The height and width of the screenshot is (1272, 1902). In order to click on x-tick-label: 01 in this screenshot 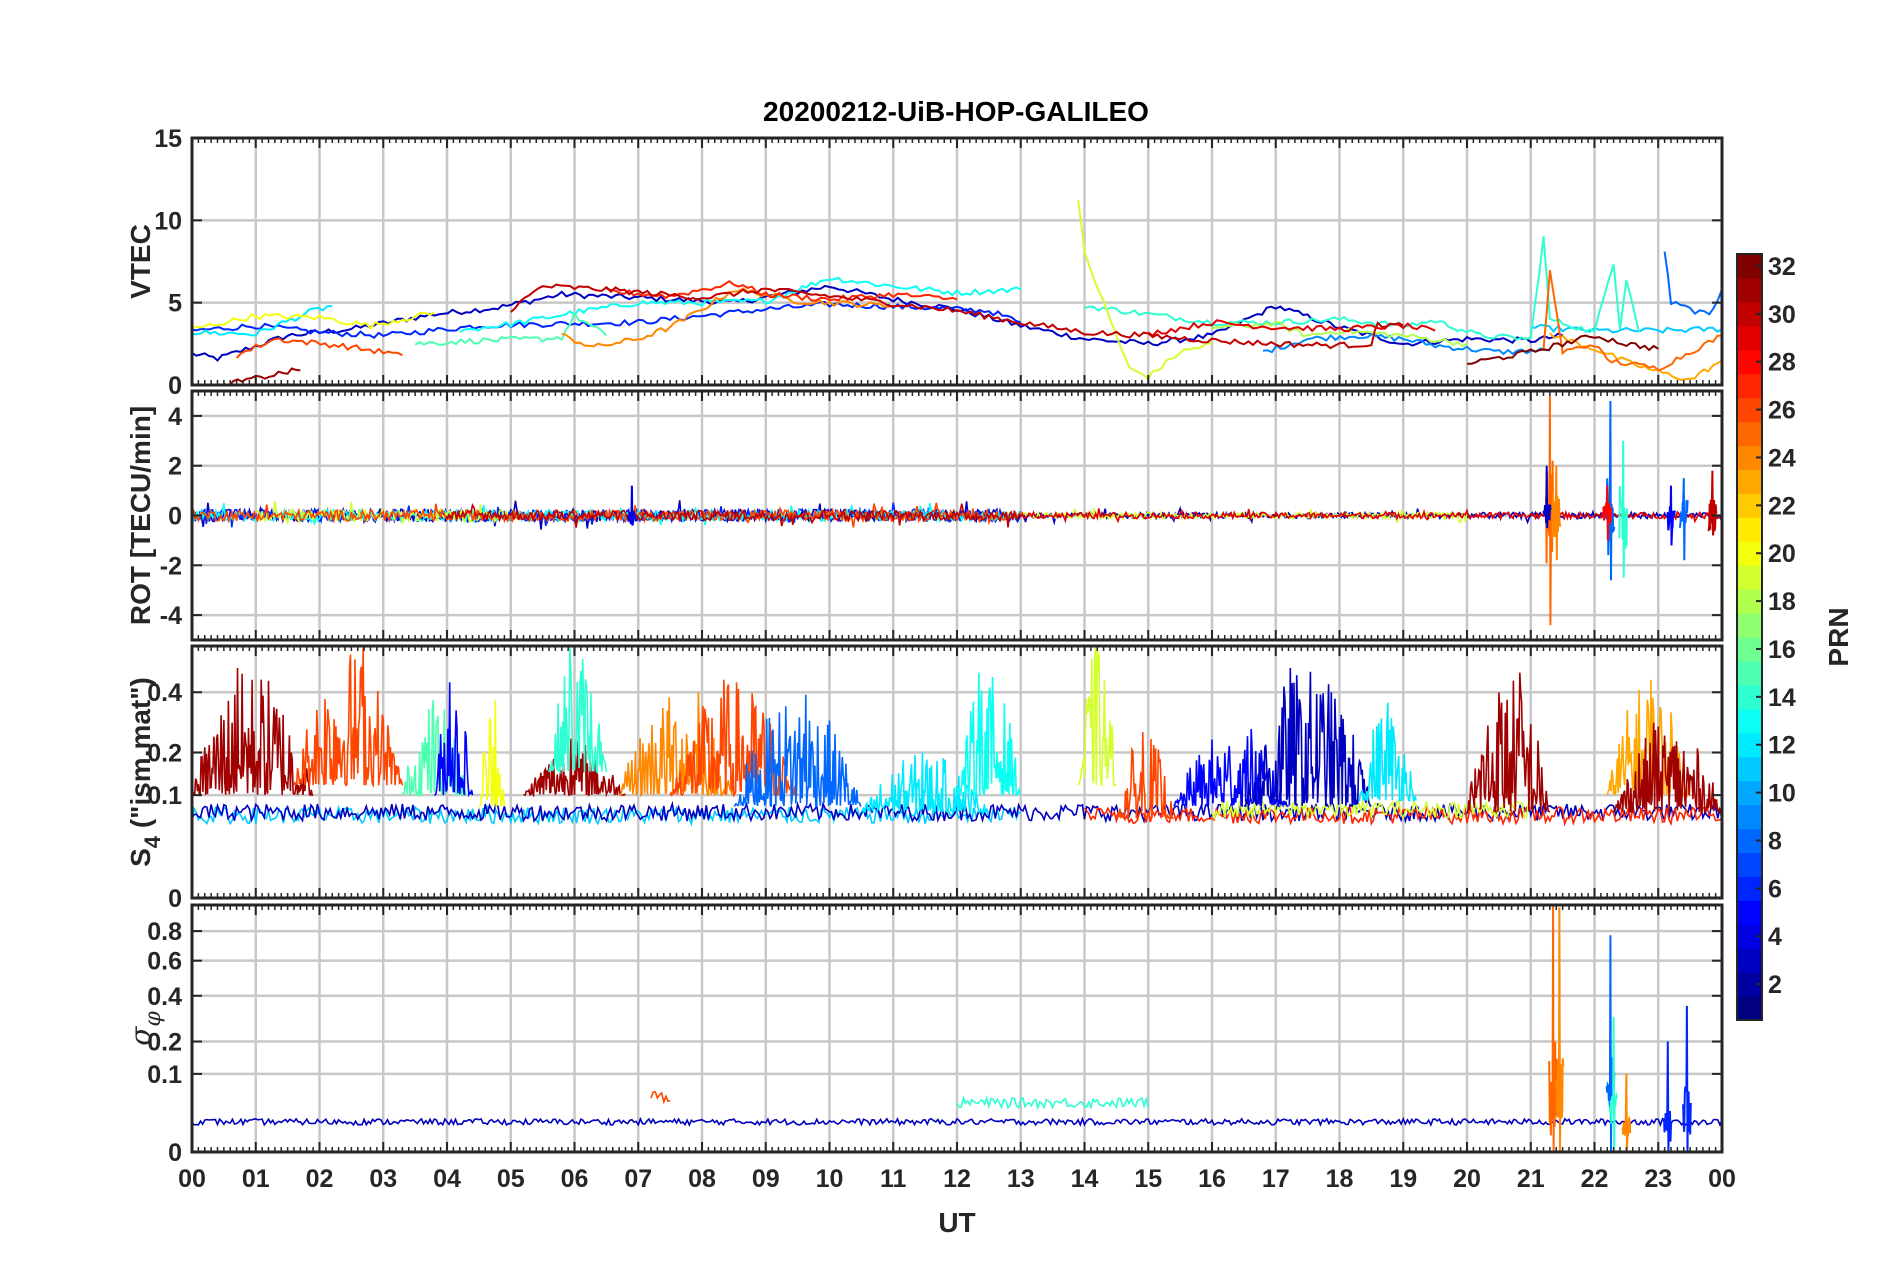, I will do `click(256, 1179)`.